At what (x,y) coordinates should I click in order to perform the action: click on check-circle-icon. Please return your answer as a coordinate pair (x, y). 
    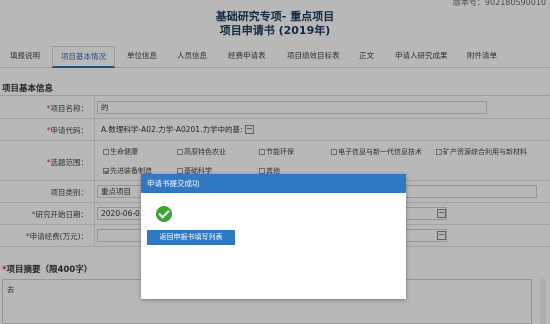
    Looking at the image, I should click on (164, 214).